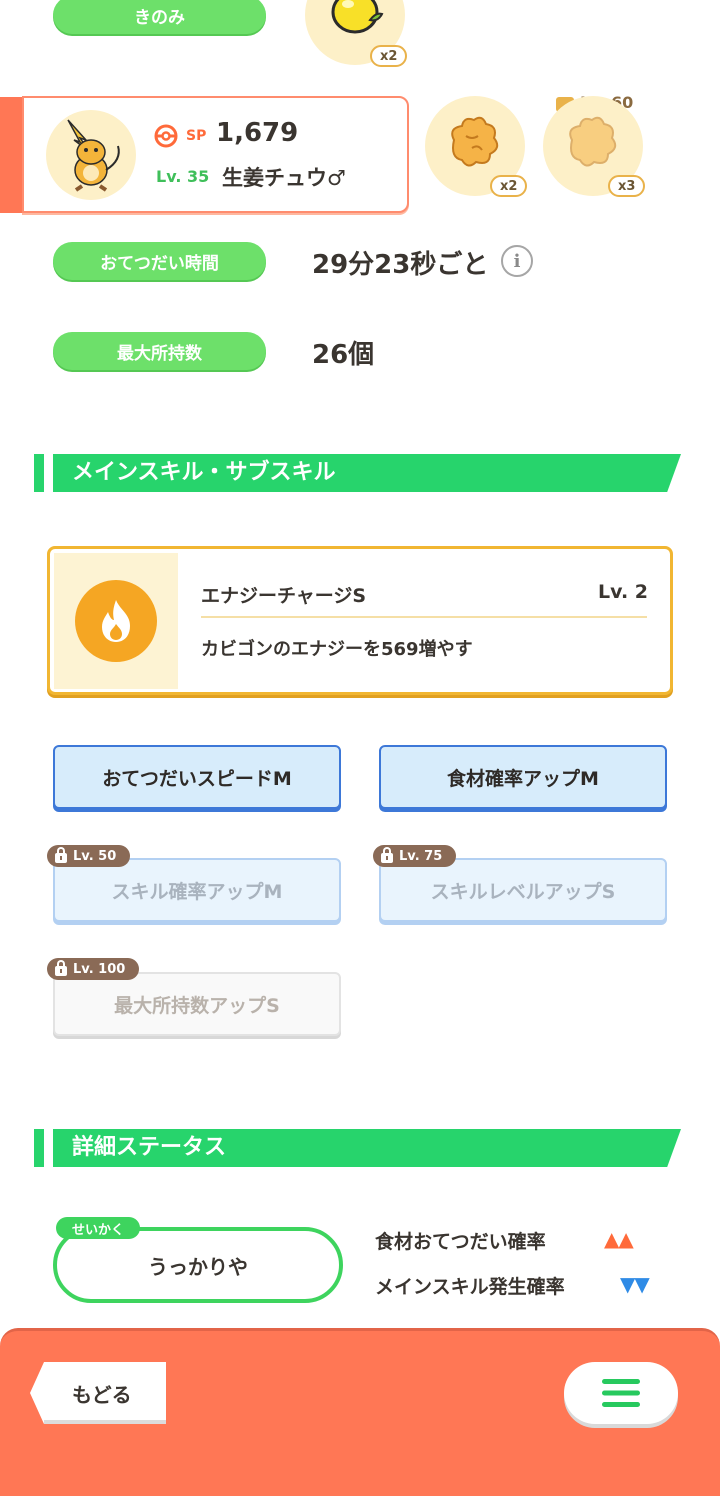  What do you see at coordinates (360, 620) in the screenshot?
I see `main-skill-card: エナジーチャージS Lv. 2 カビゴンのエナジーを569増やす` at bounding box center [360, 620].